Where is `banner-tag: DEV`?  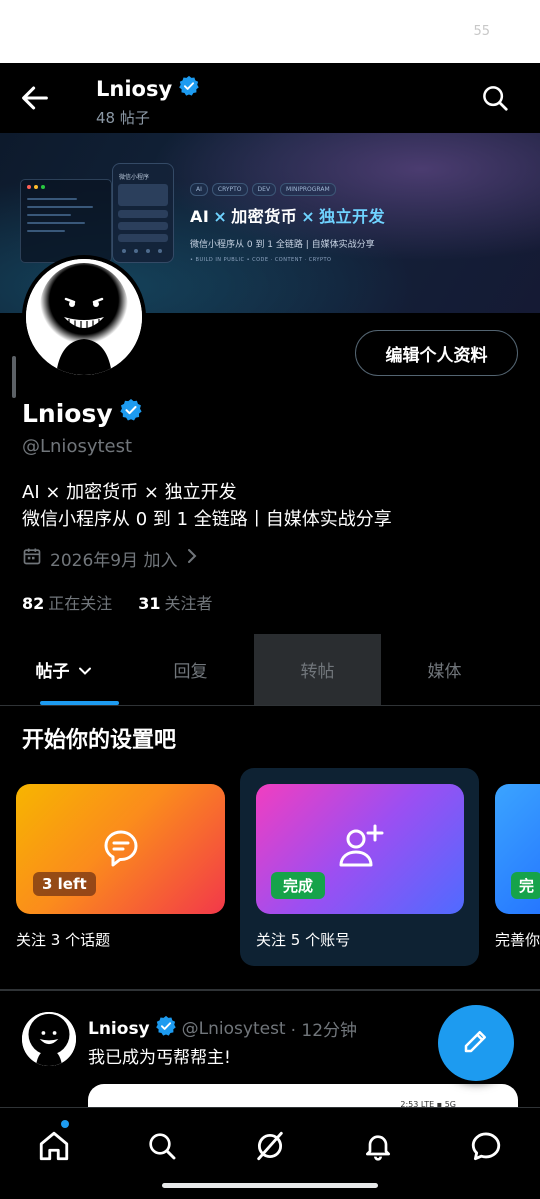
banner-tag: DEV is located at coordinates (264, 189).